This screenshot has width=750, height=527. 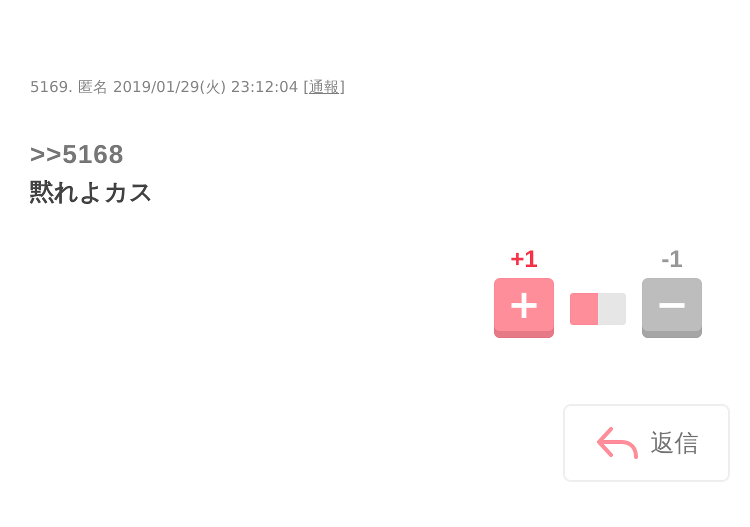 I want to click on reply-arrow-icon, so click(x=616, y=443).